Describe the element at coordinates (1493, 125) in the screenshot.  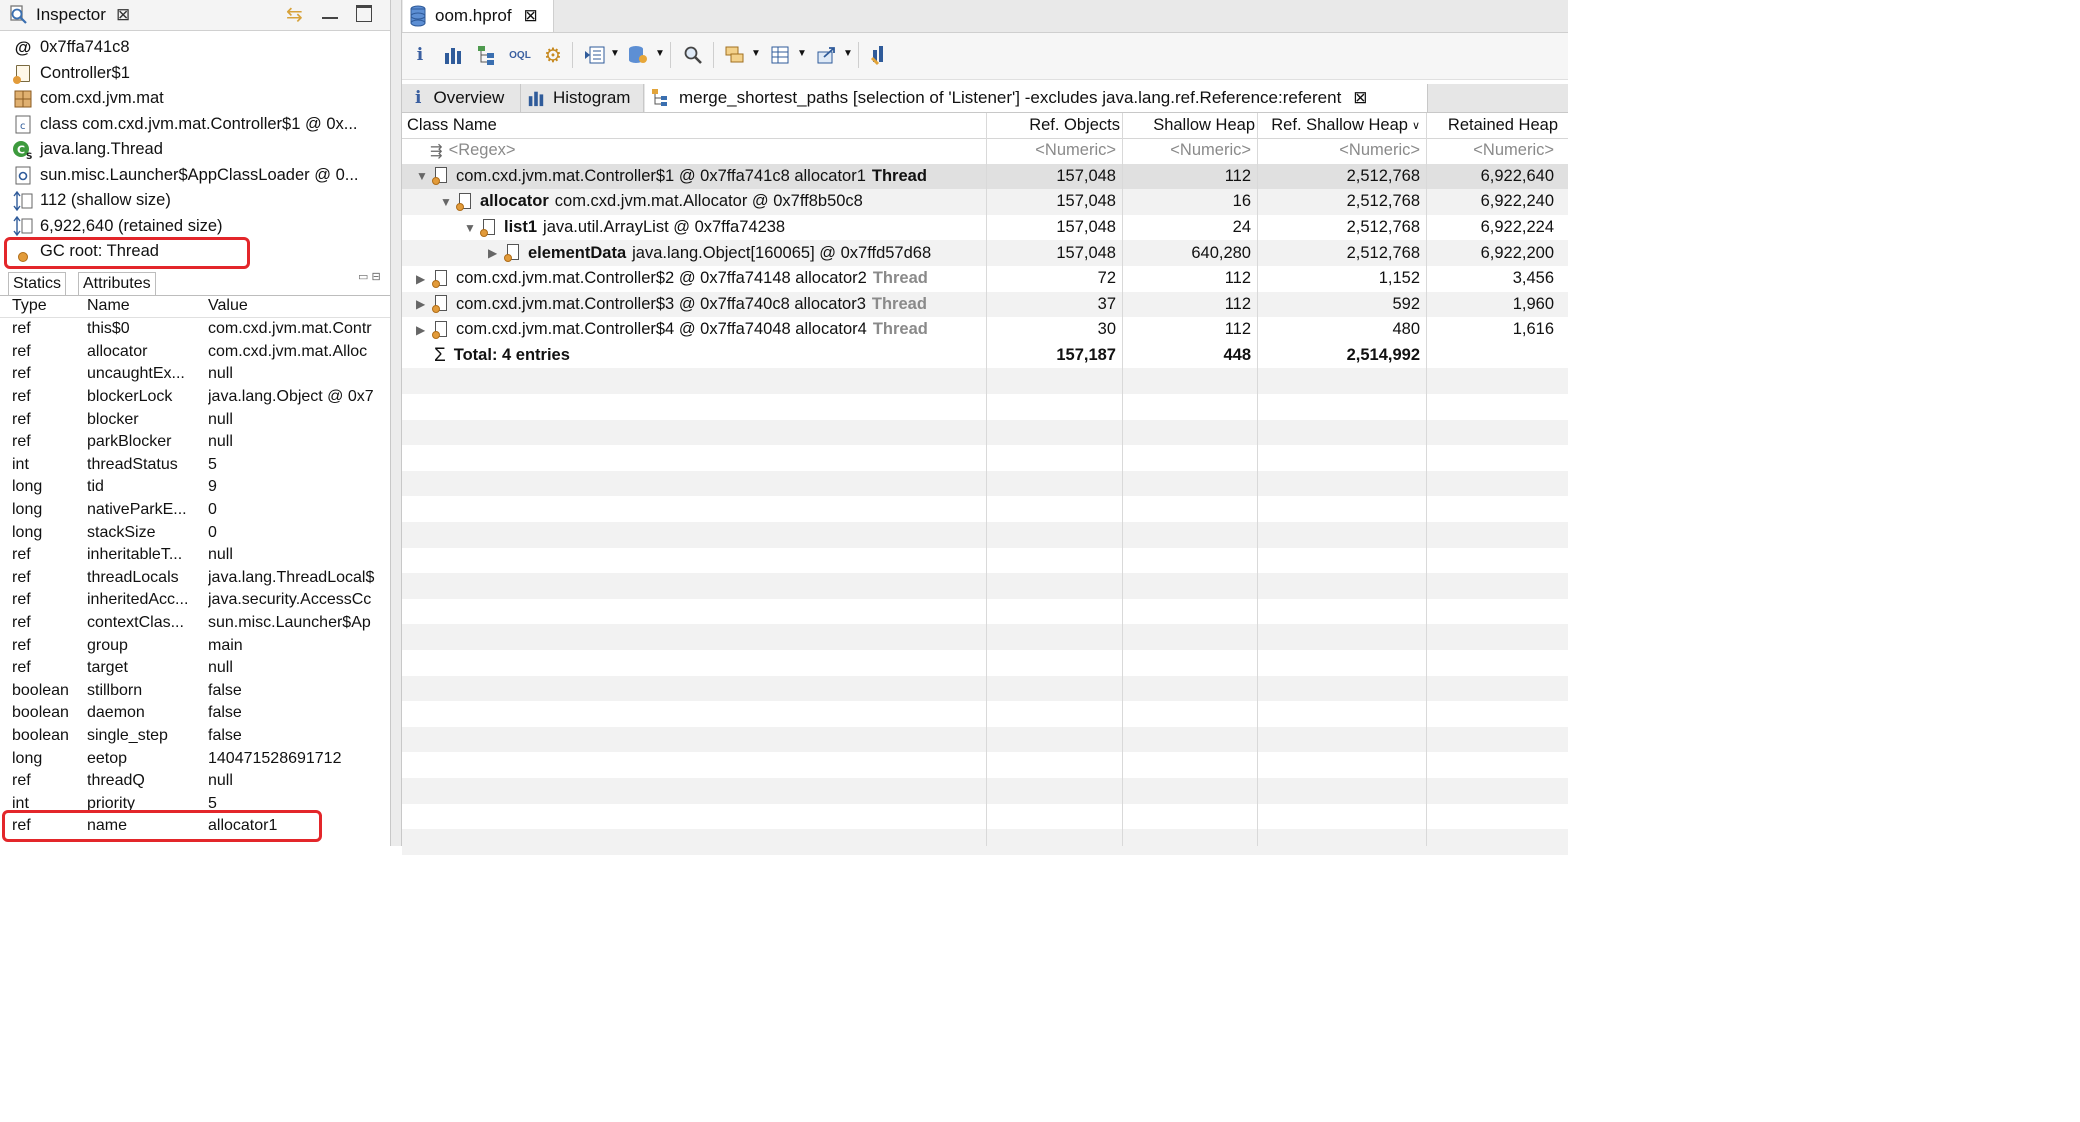
I see `column-retained-heap: Retained Heap` at that location.